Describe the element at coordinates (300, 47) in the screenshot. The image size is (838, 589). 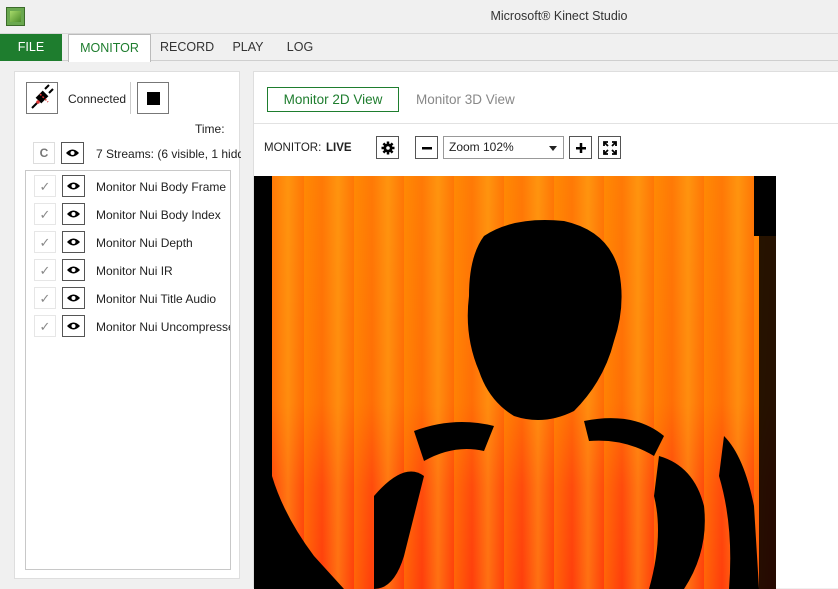
I see `tab-log: LOG` at that location.